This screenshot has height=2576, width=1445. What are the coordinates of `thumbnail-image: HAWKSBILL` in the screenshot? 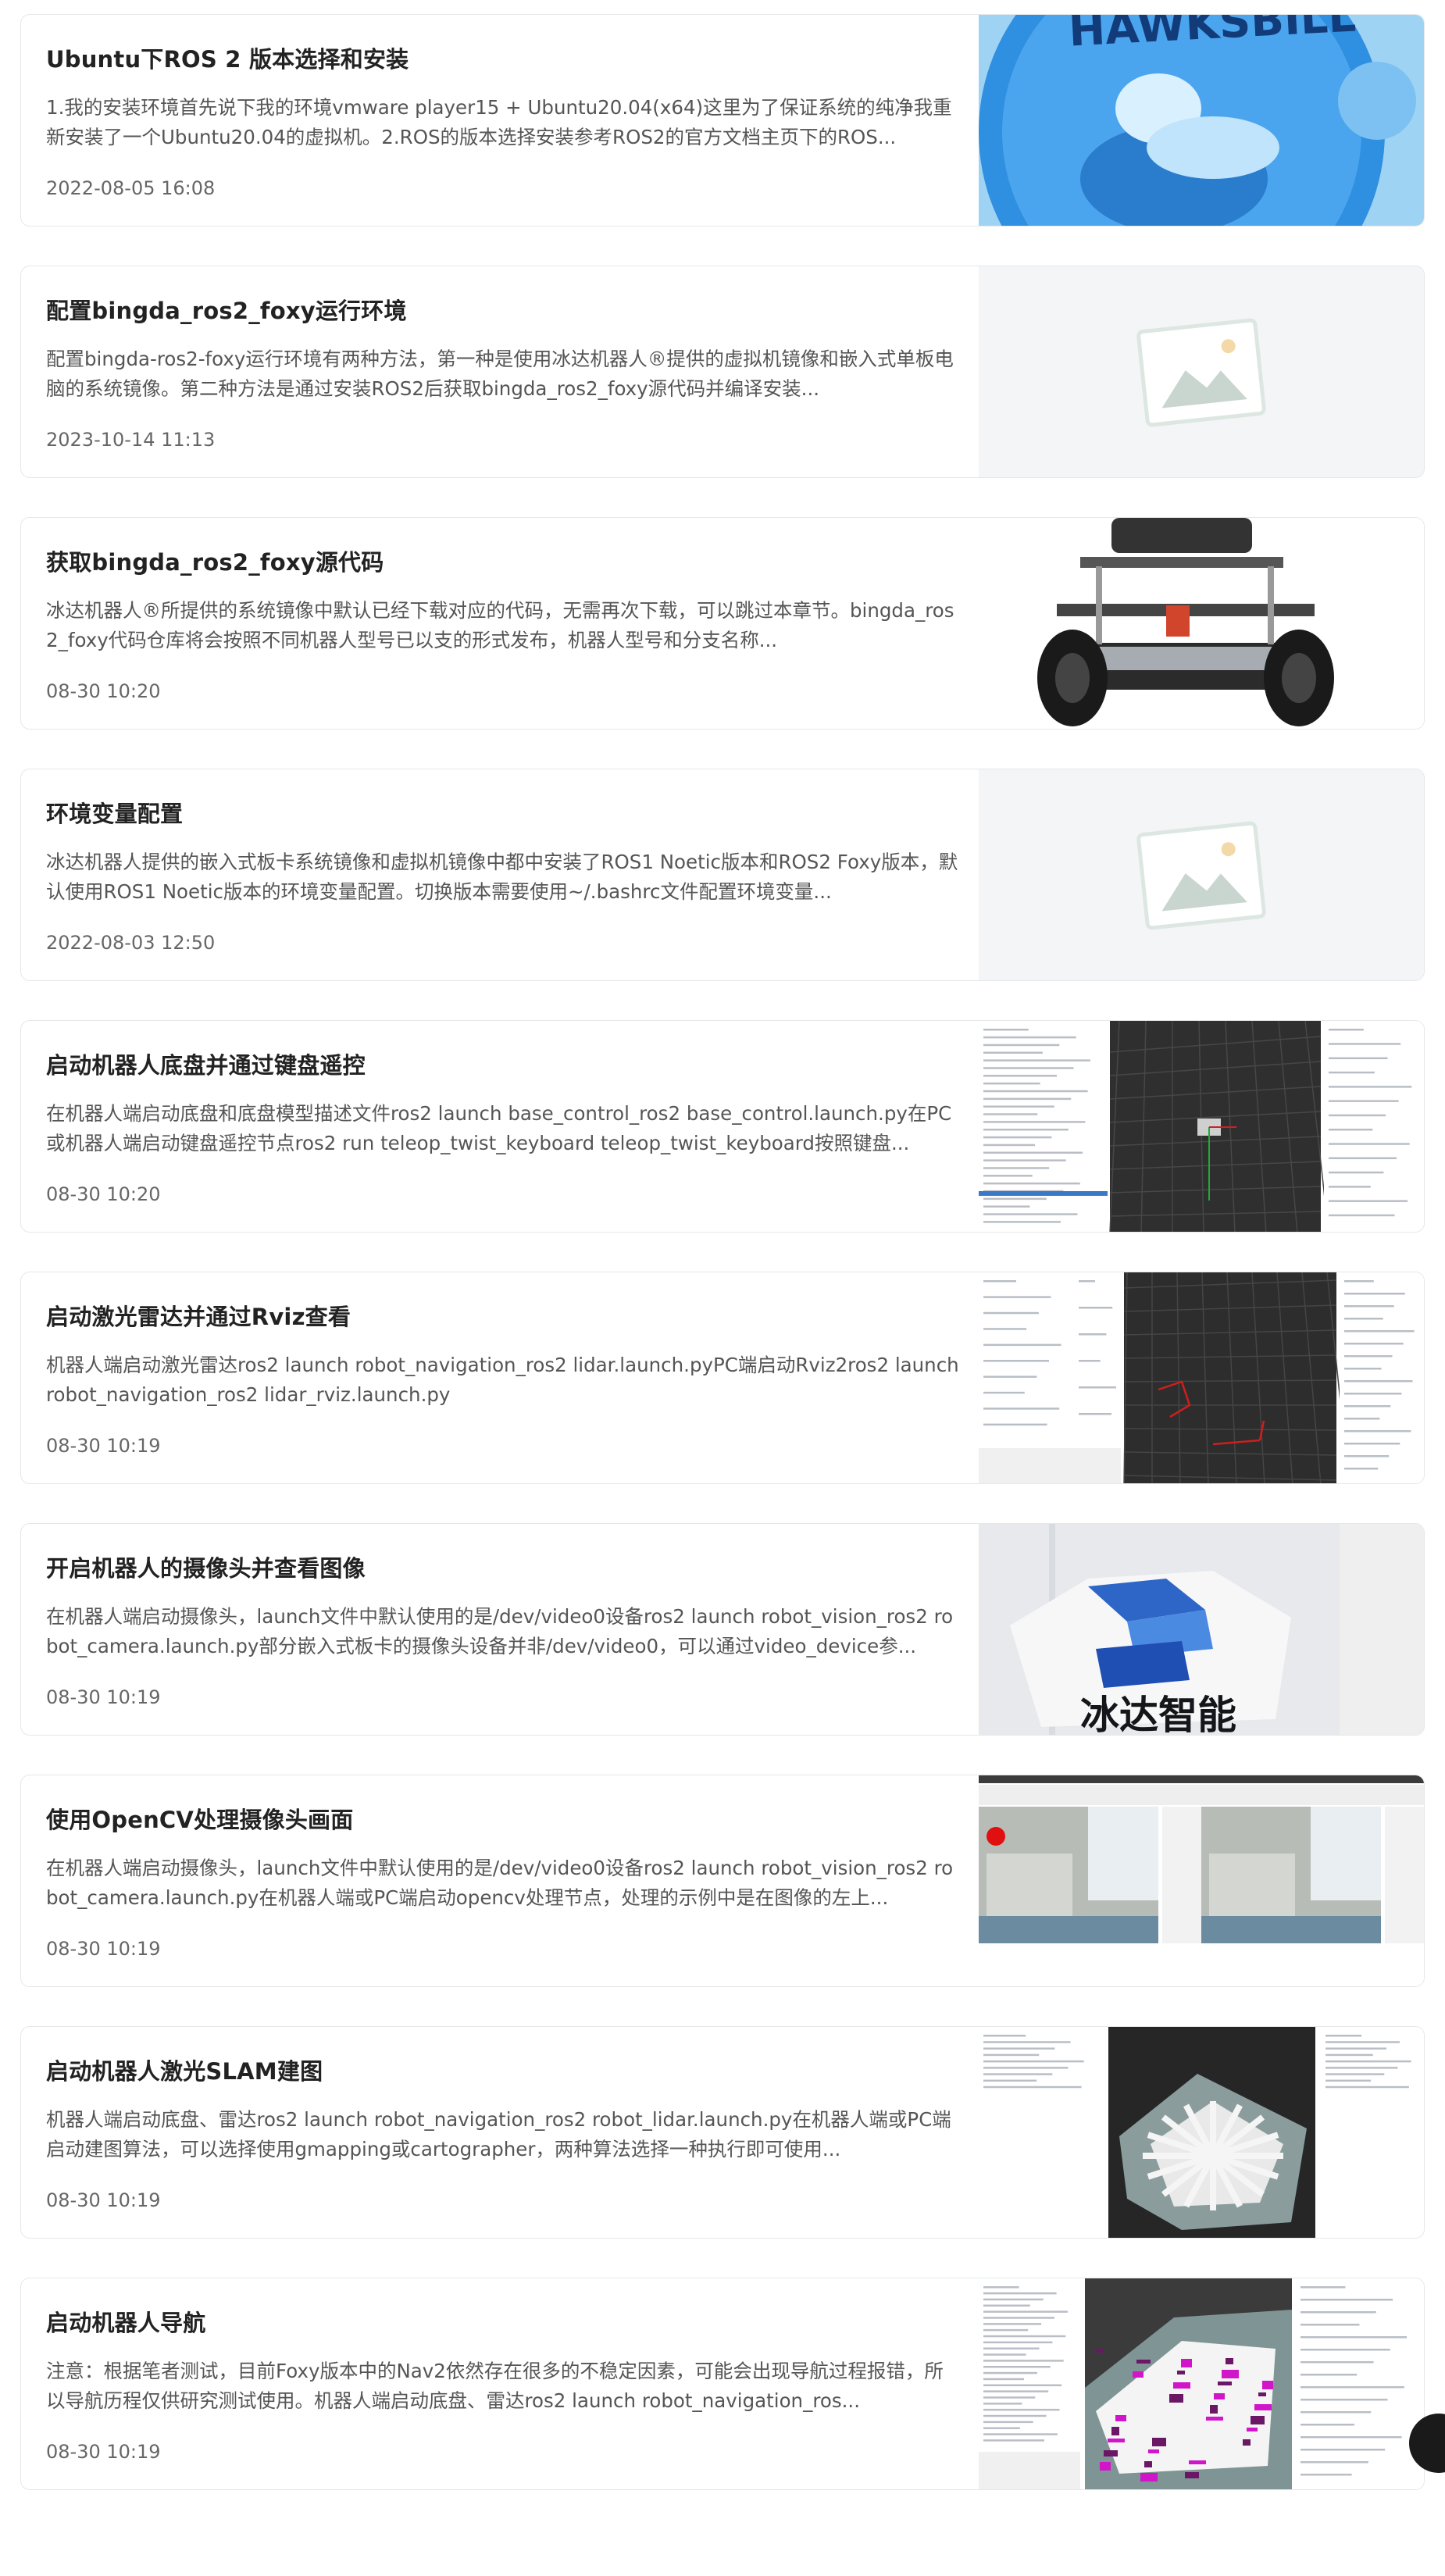 It's located at (1202, 120).